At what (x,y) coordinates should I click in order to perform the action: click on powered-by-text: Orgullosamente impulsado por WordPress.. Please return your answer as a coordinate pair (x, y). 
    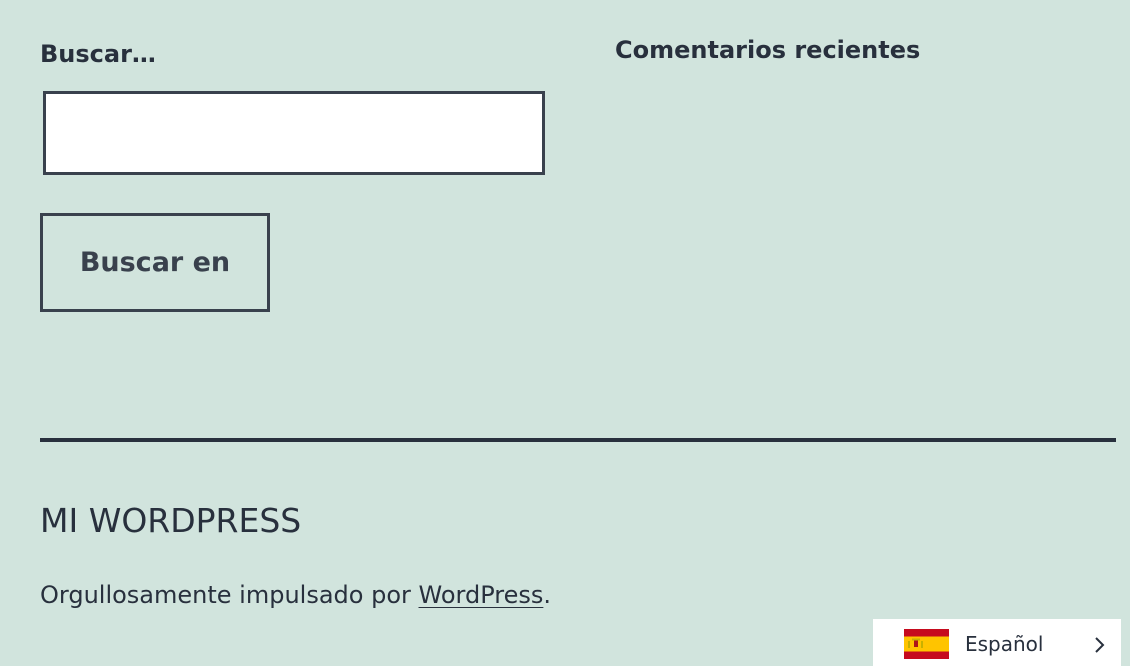
    Looking at the image, I should click on (295, 595).